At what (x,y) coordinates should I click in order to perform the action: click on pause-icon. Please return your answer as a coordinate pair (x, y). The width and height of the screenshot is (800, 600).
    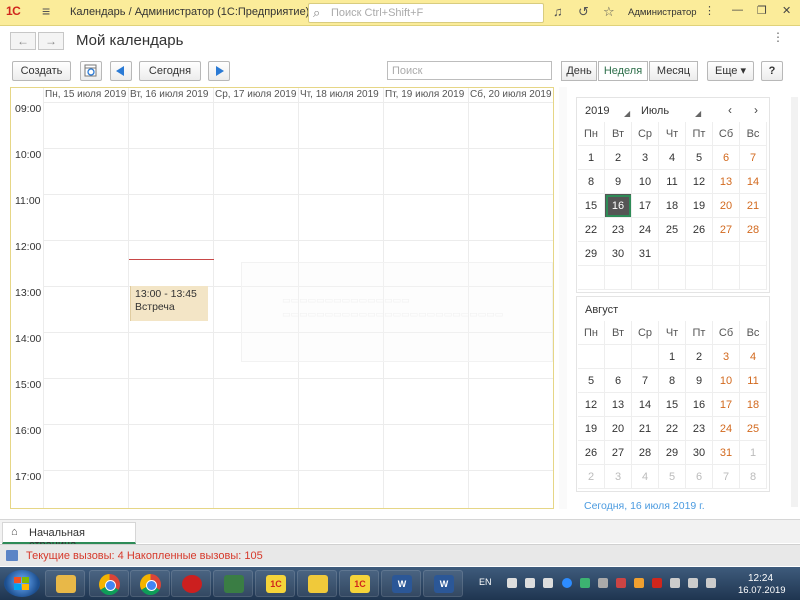
    Looking at the image, I should click on (530, 583).